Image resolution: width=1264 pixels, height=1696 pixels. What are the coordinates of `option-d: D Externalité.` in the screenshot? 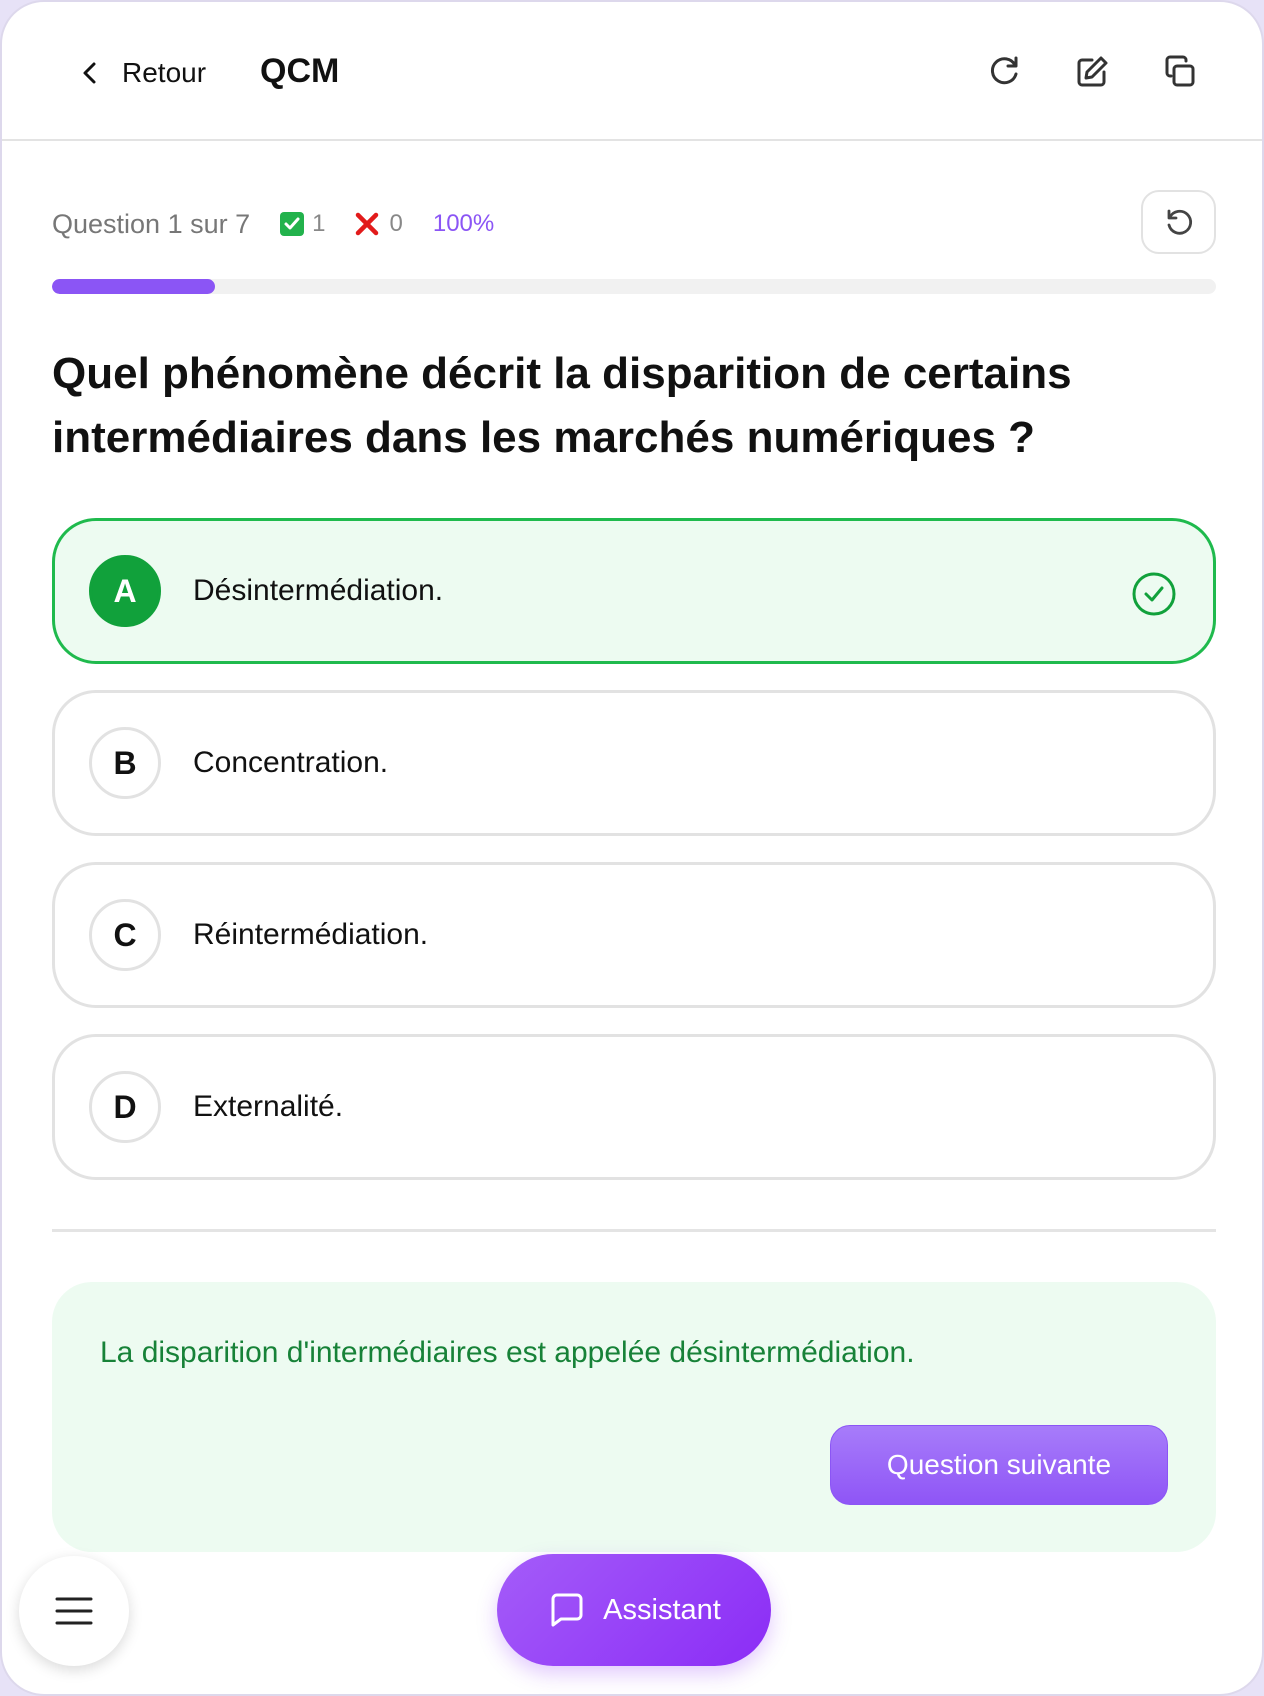 It's located at (634, 1107).